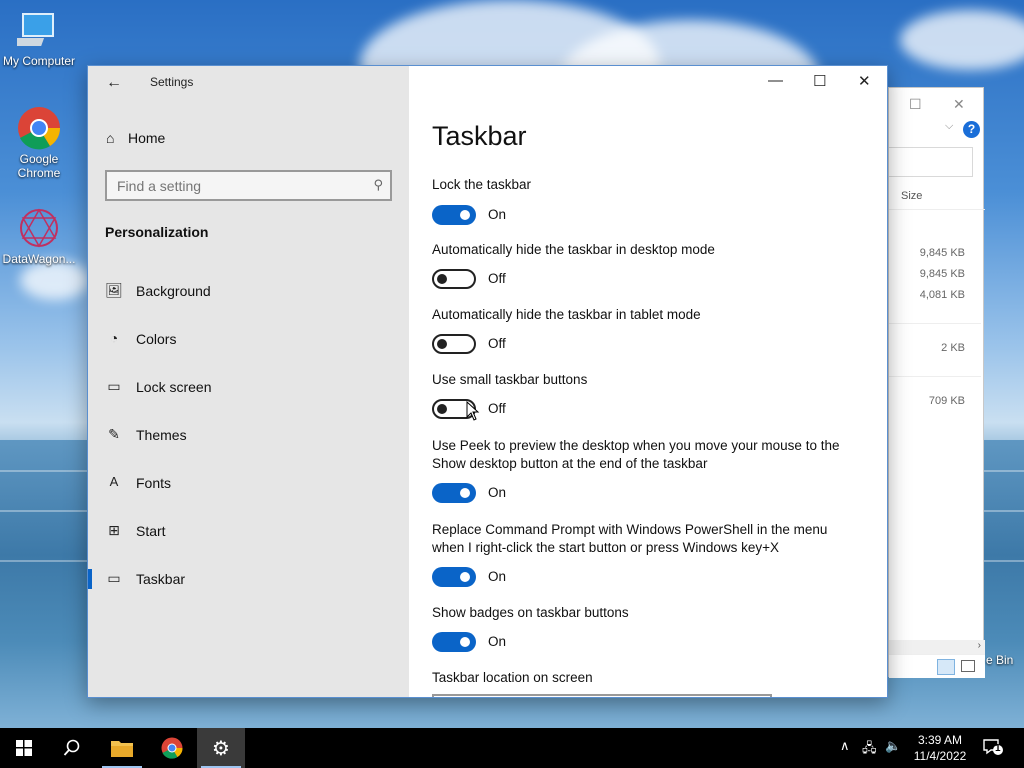 The width and height of the screenshot is (1024, 768). I want to click on network-icon: 🖧, so click(869, 750).